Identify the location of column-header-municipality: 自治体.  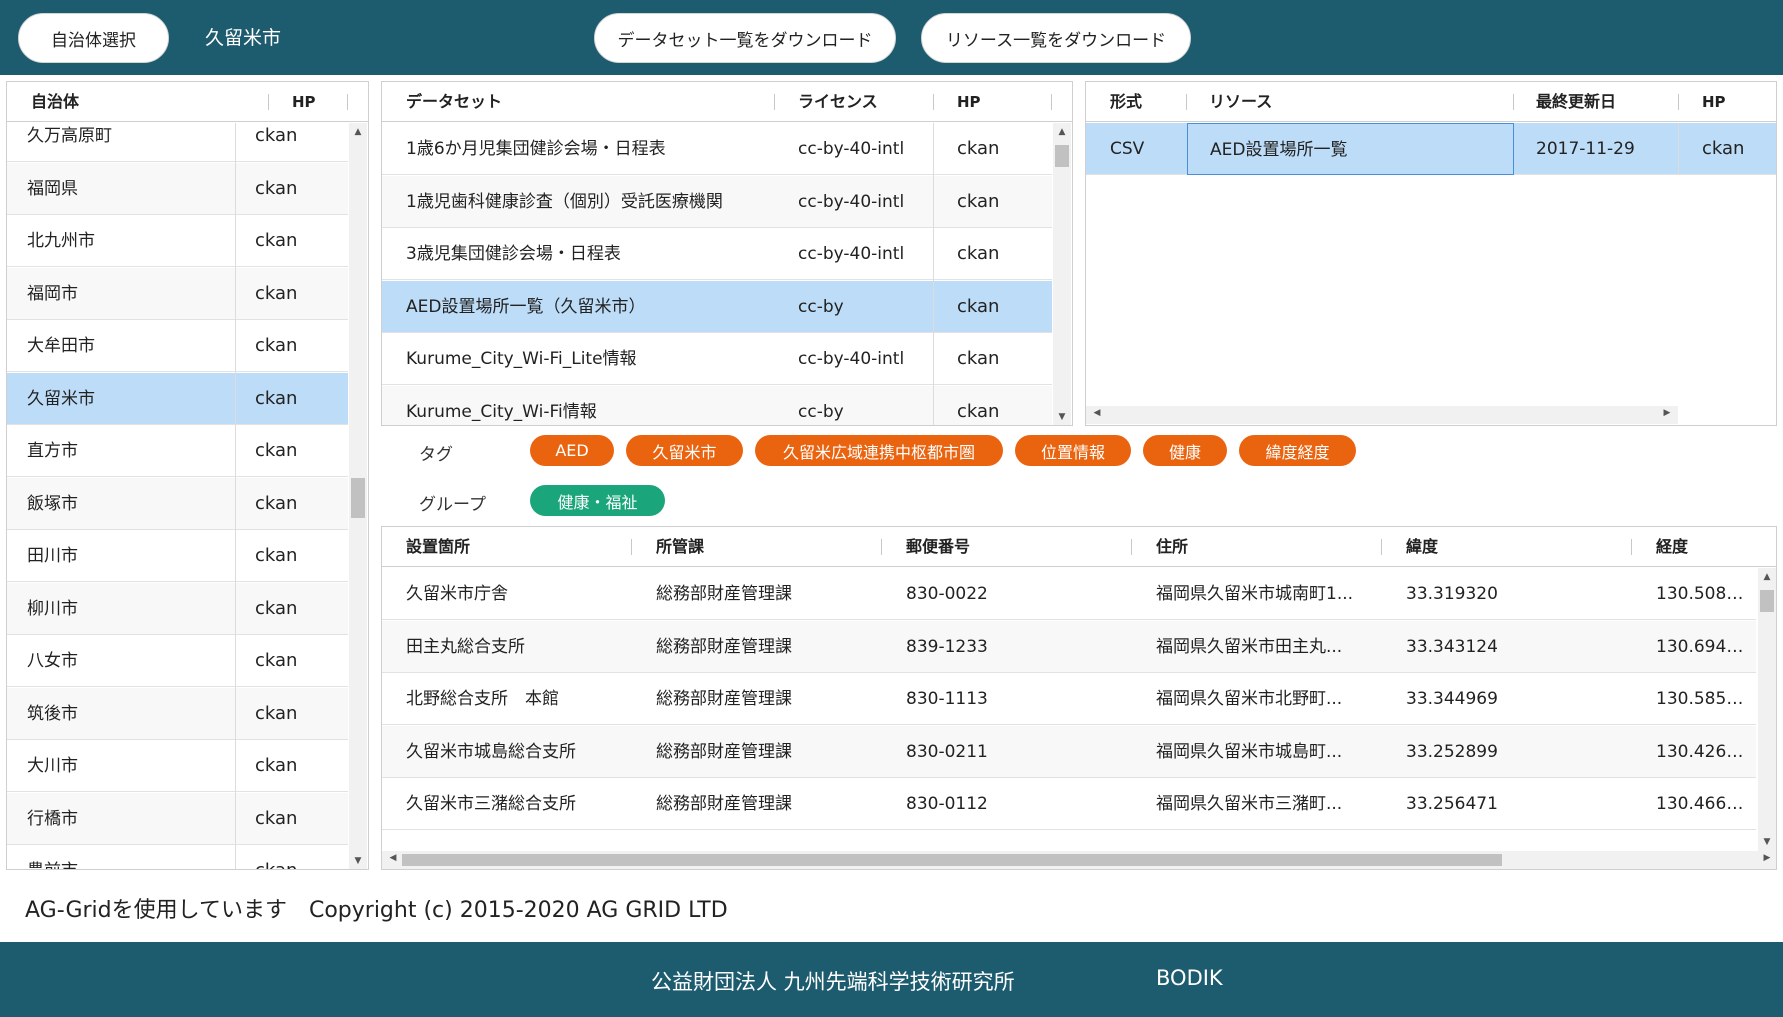
(55, 102).